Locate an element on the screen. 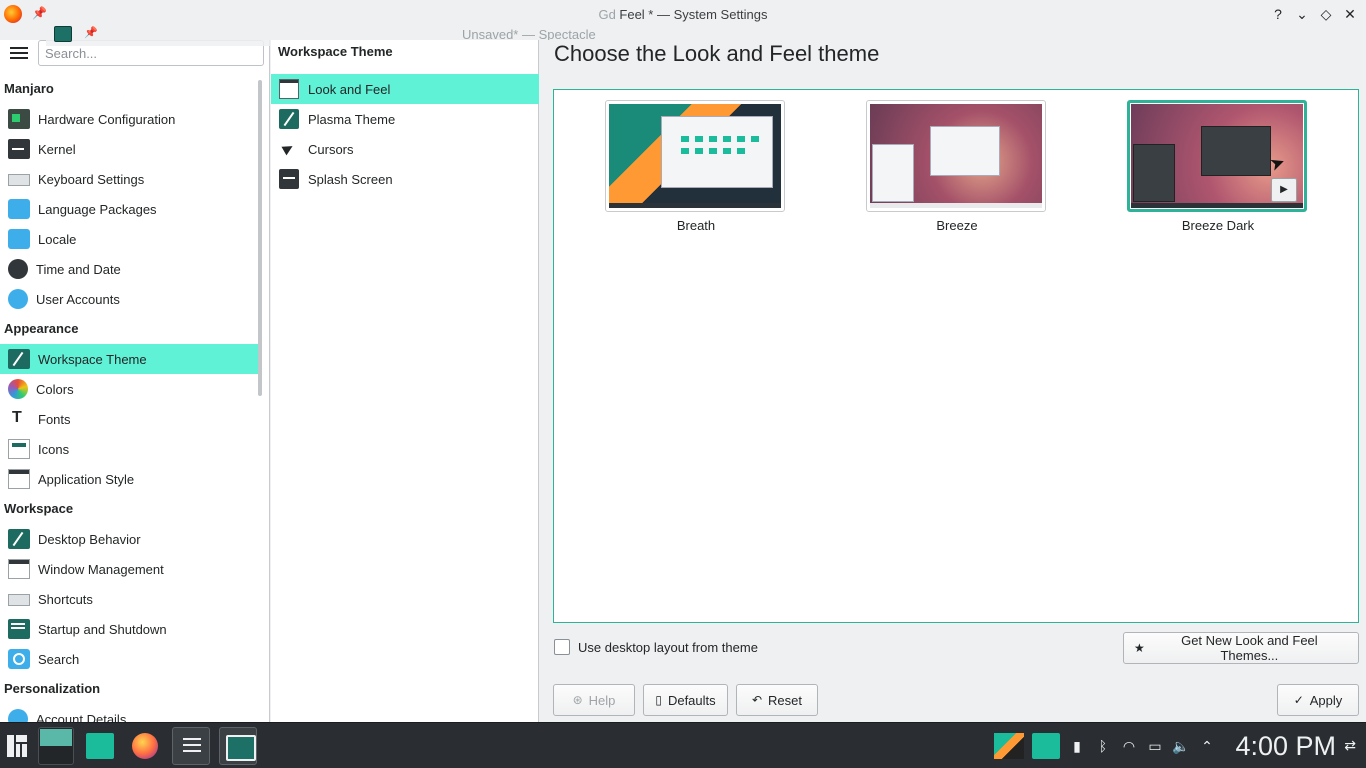 Image resolution: width=1366 pixels, height=768 pixels. subcategory-splash-screen: Splash Screen is located at coordinates (405, 179).